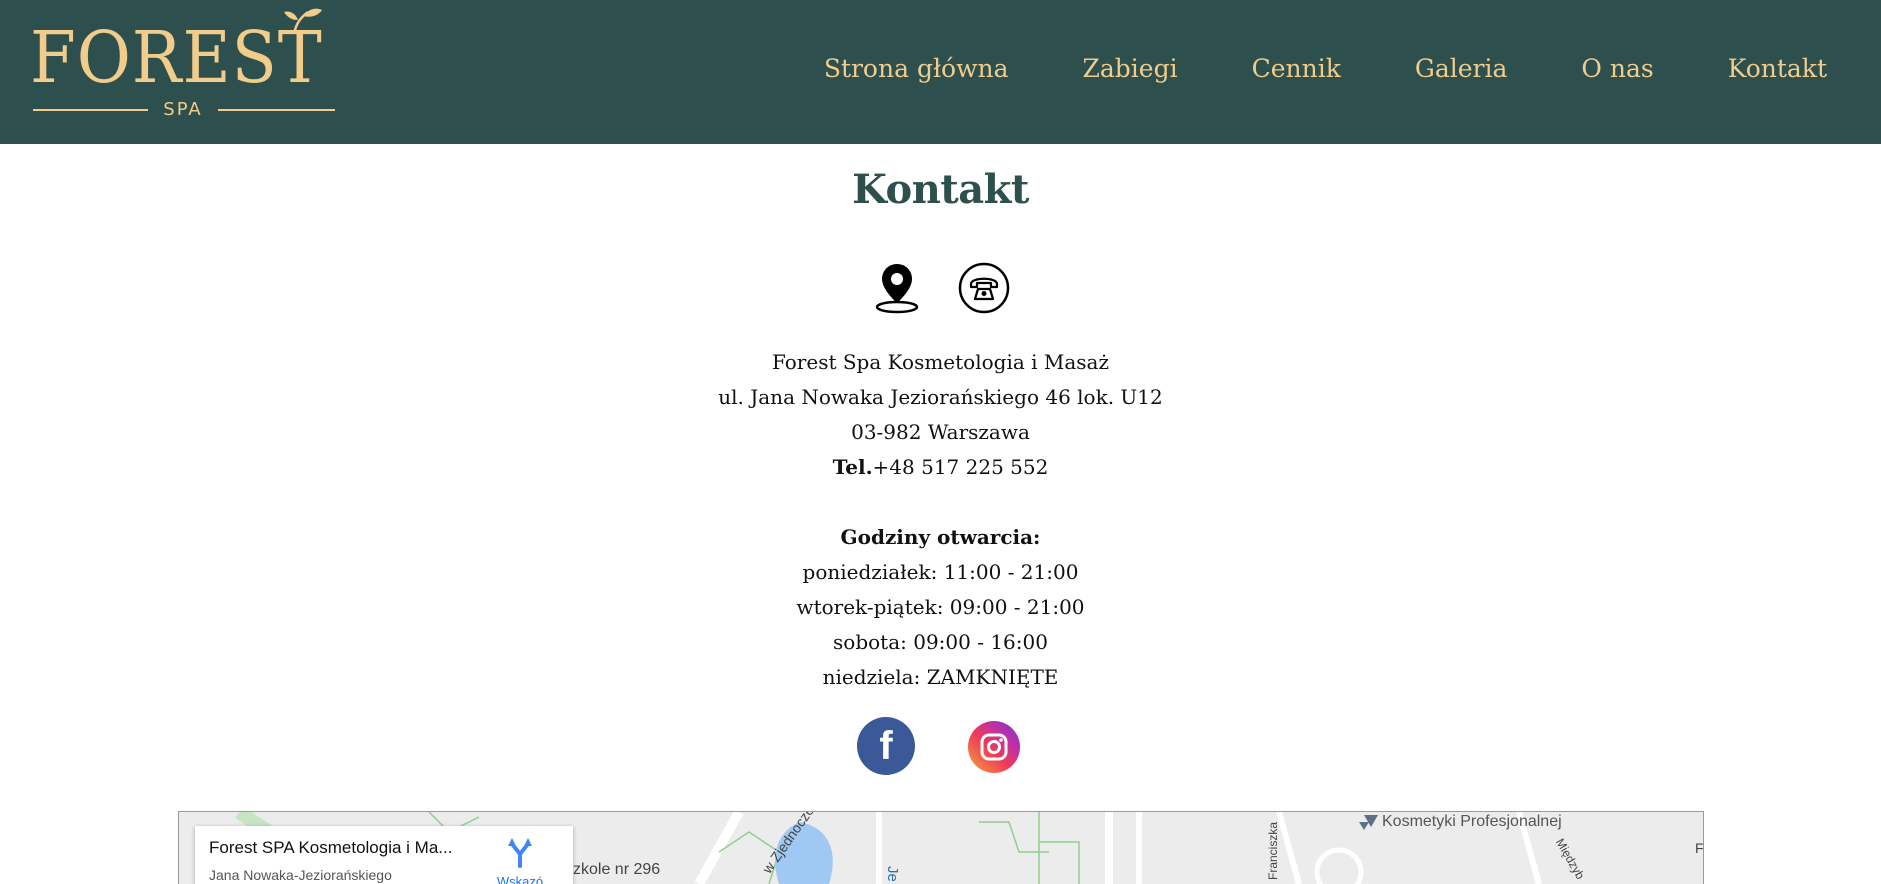  Describe the element at coordinates (276, 110) in the screenshot. I see `logo-divider-right` at that location.